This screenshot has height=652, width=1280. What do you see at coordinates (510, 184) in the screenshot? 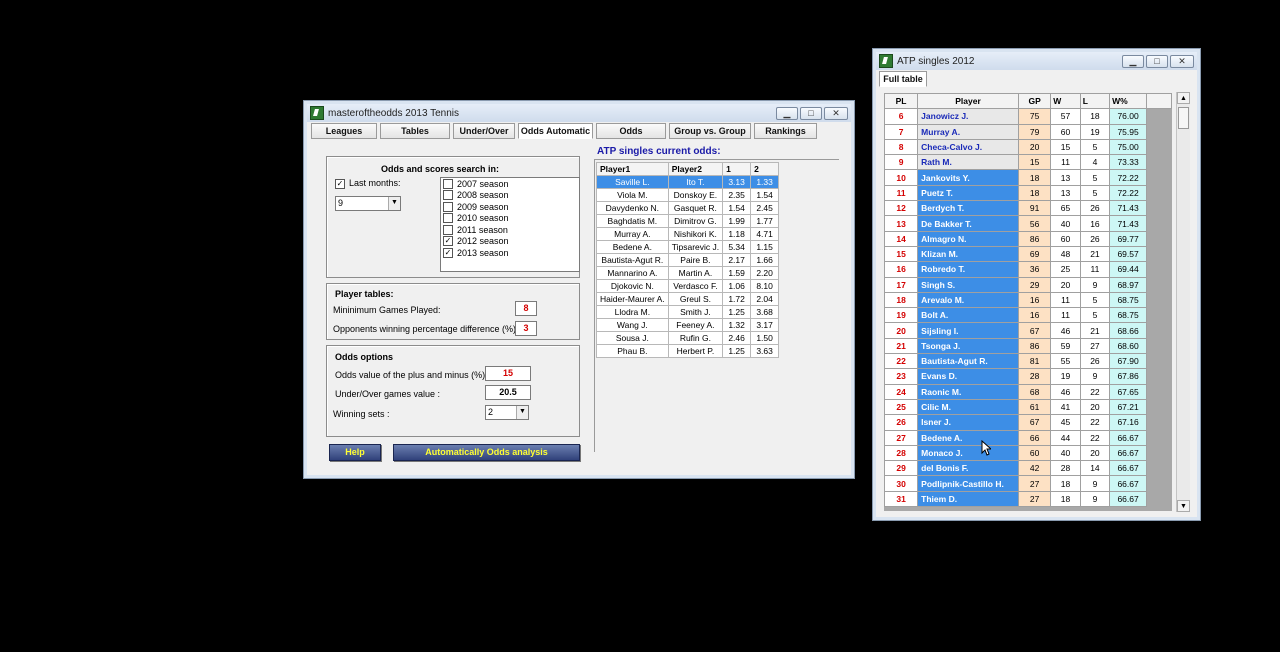
I see `season-option: 2007 season` at bounding box center [510, 184].